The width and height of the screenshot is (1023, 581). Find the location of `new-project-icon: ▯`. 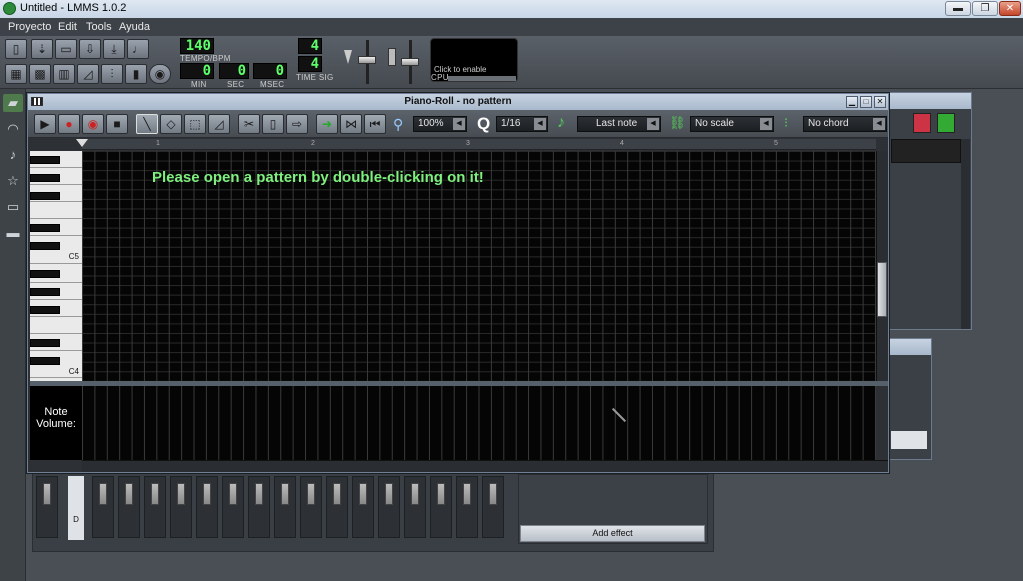

new-project-icon: ▯ is located at coordinates (16, 49).